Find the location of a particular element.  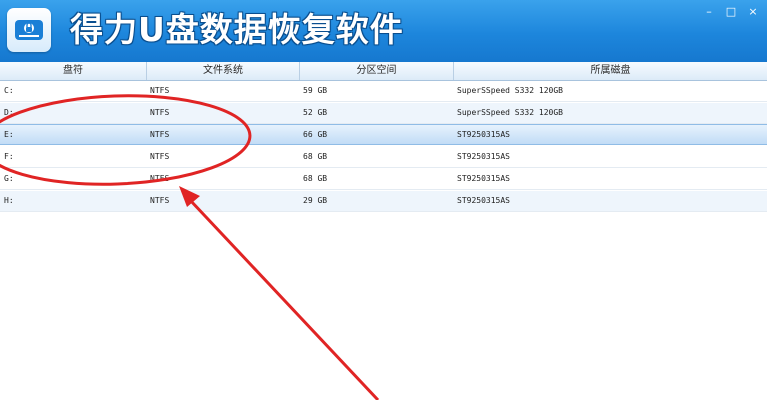

table-row-selected: E: NTFS 66 GB ST9250315AS is located at coordinates (383, 134).